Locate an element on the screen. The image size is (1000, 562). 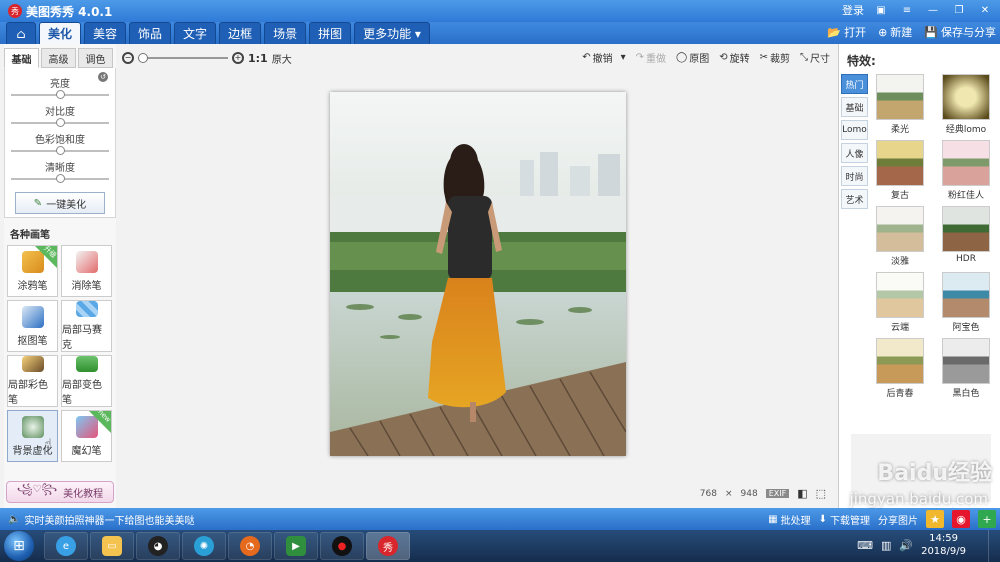
folder-icon: 📂 is located at coordinates (834, 32).